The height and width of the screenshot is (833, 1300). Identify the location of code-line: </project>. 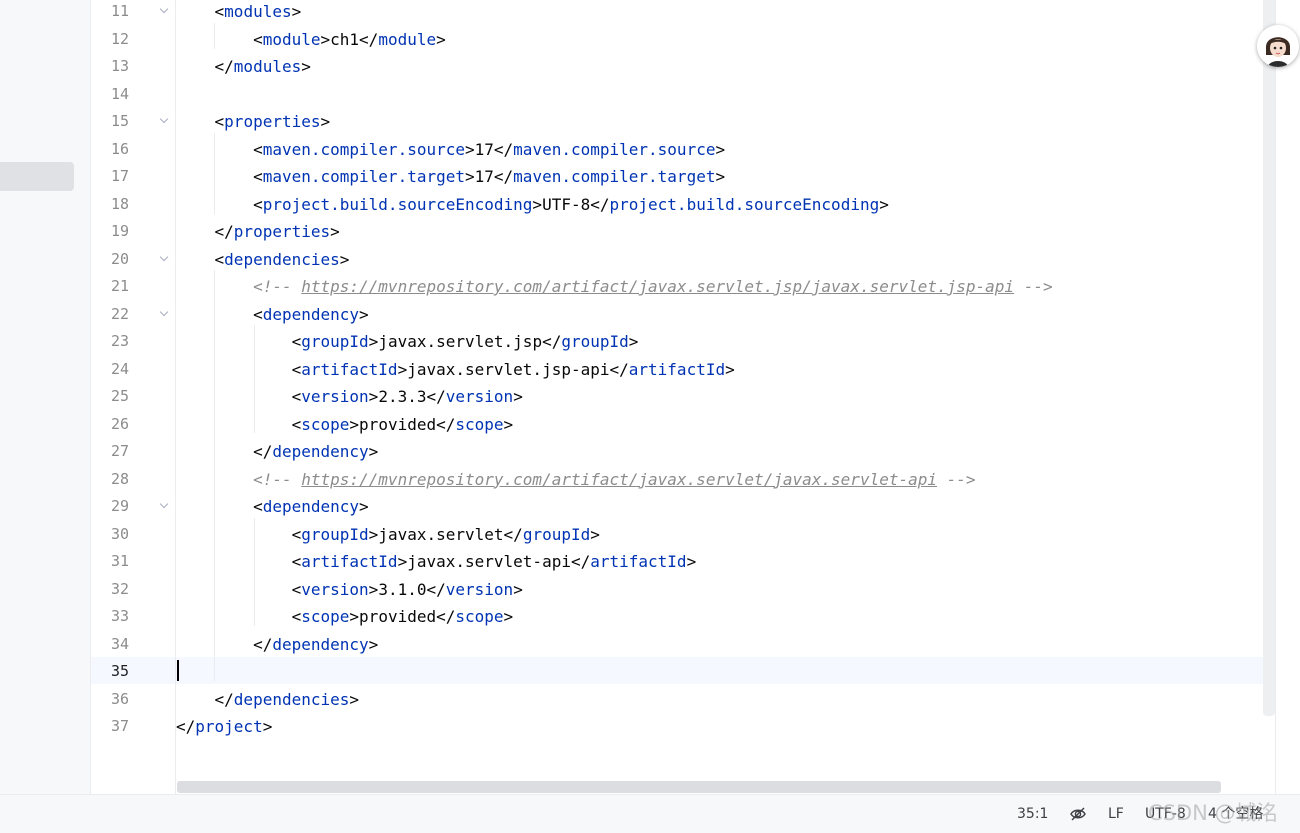
(224, 726).